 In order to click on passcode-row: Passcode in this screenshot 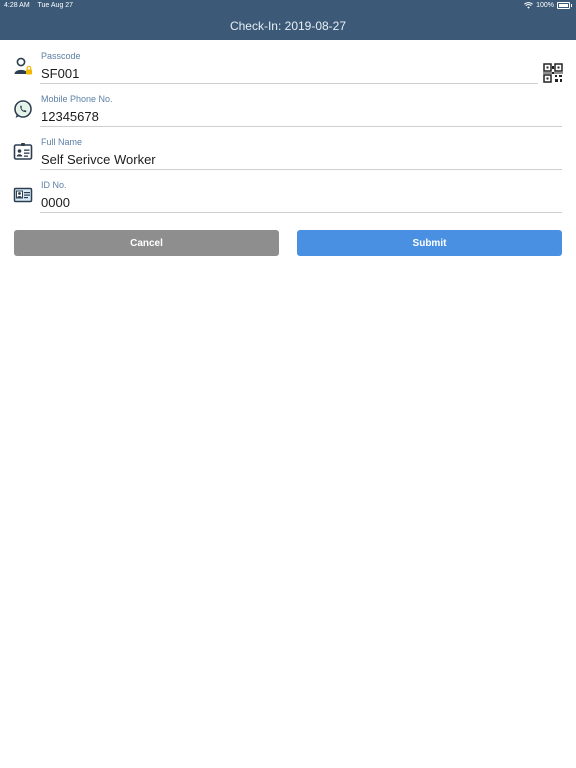, I will do `click(288, 69)`.